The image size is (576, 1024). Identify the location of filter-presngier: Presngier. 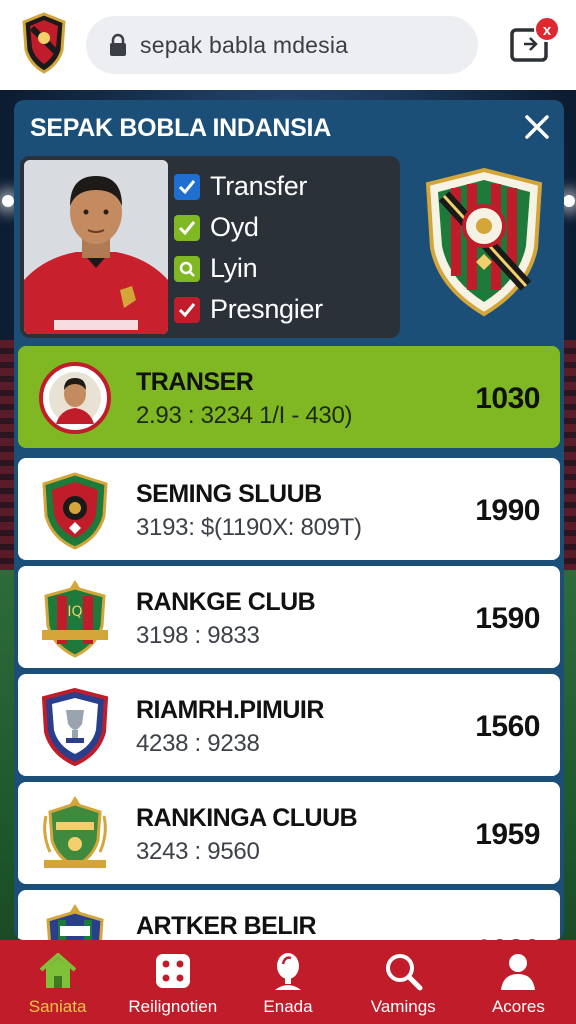
(248, 309).